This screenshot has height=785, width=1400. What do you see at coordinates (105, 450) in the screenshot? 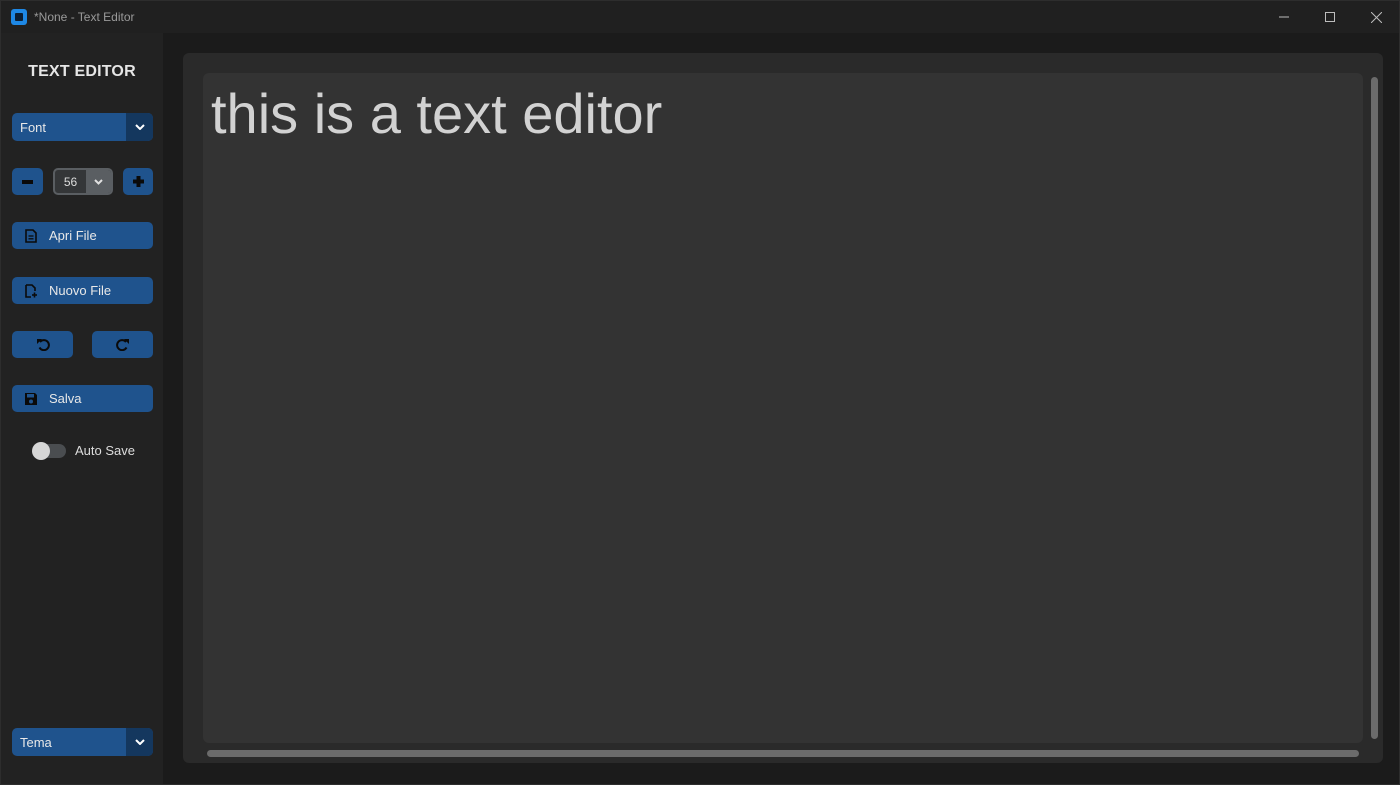
I see `auto-save-label: Auto Save` at bounding box center [105, 450].